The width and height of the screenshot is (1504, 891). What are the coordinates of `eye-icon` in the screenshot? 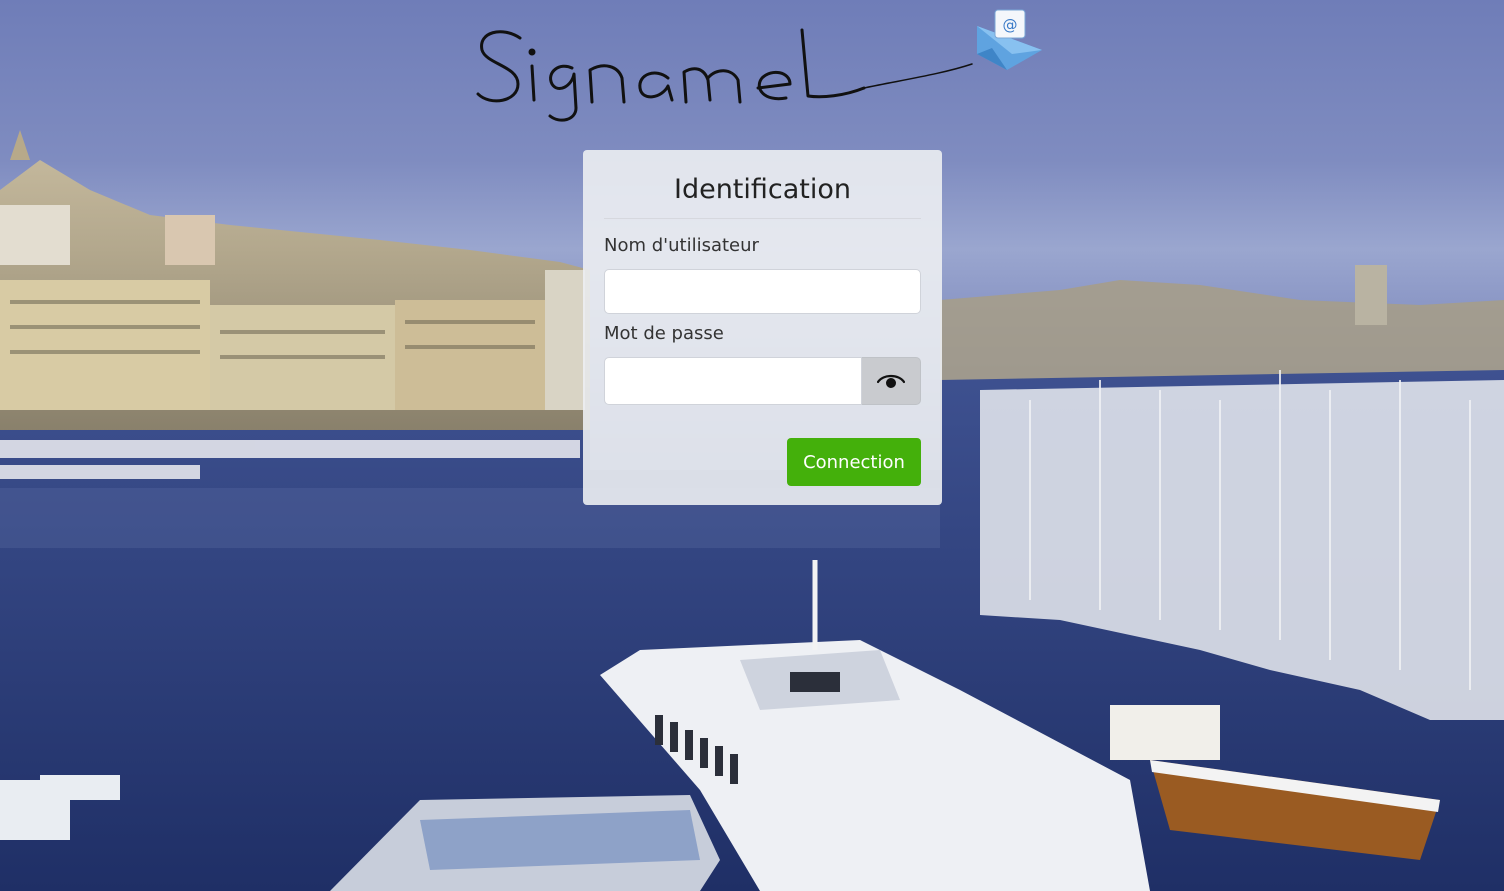 It's located at (891, 381).